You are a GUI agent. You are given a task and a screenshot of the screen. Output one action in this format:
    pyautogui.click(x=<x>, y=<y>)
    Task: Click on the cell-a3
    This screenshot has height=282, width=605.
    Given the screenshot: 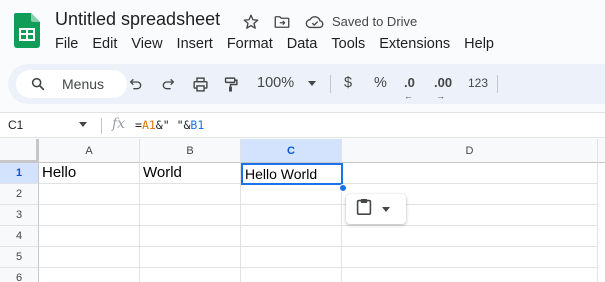 What is the action you would take?
    pyautogui.click(x=89, y=215)
    